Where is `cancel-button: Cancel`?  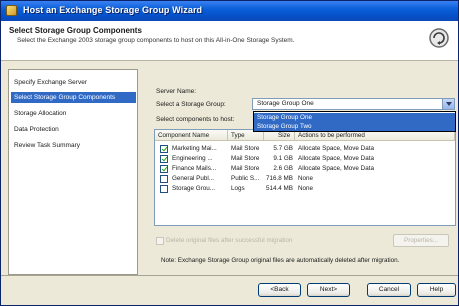
cancel-button: Cancel is located at coordinates (389, 290).